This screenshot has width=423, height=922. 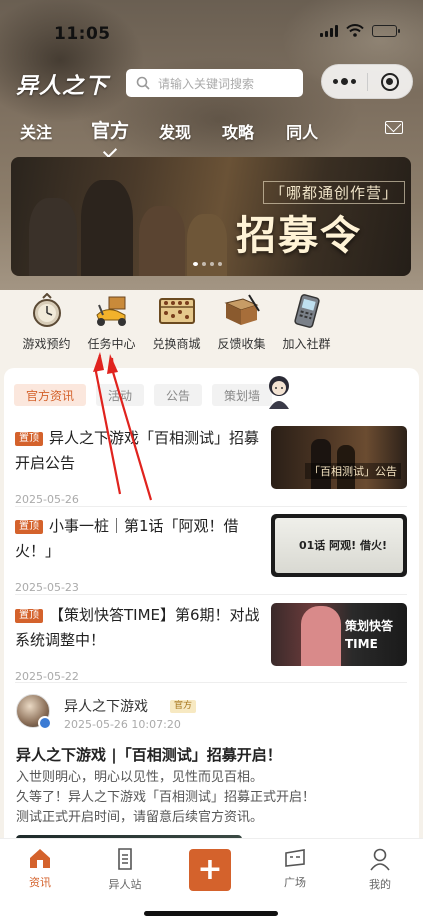 What do you see at coordinates (149, 755) in the screenshot?
I see `post-title: 异人之下游戏 |「百相测试」招募开启！` at bounding box center [149, 755].